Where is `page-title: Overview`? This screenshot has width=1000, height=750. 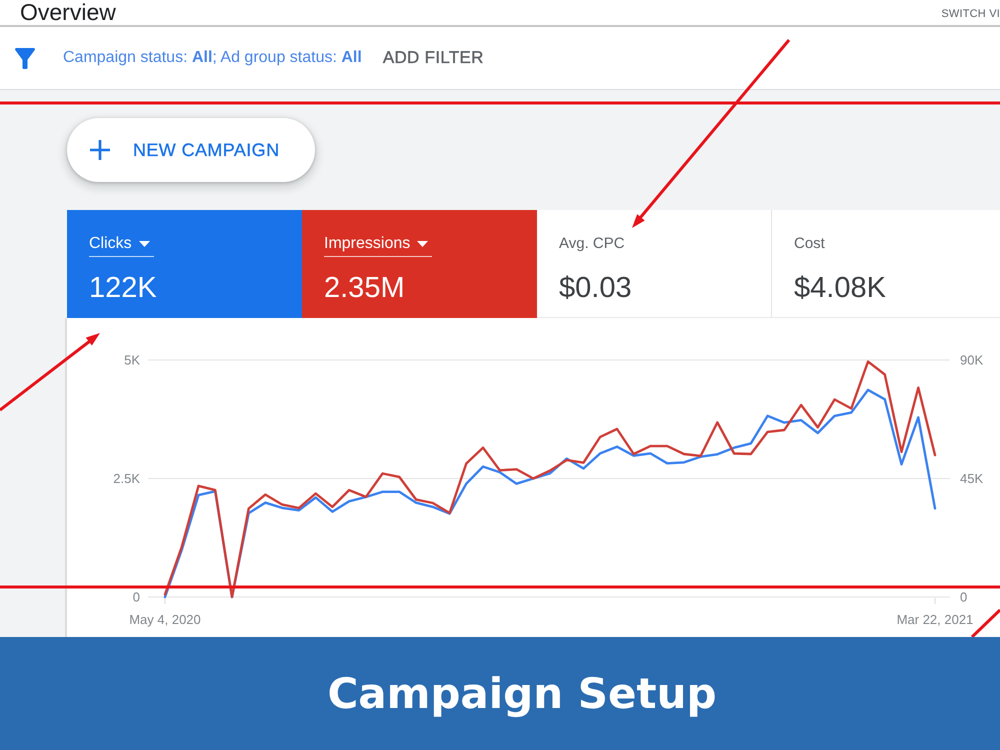 page-title: Overview is located at coordinates (68, 12).